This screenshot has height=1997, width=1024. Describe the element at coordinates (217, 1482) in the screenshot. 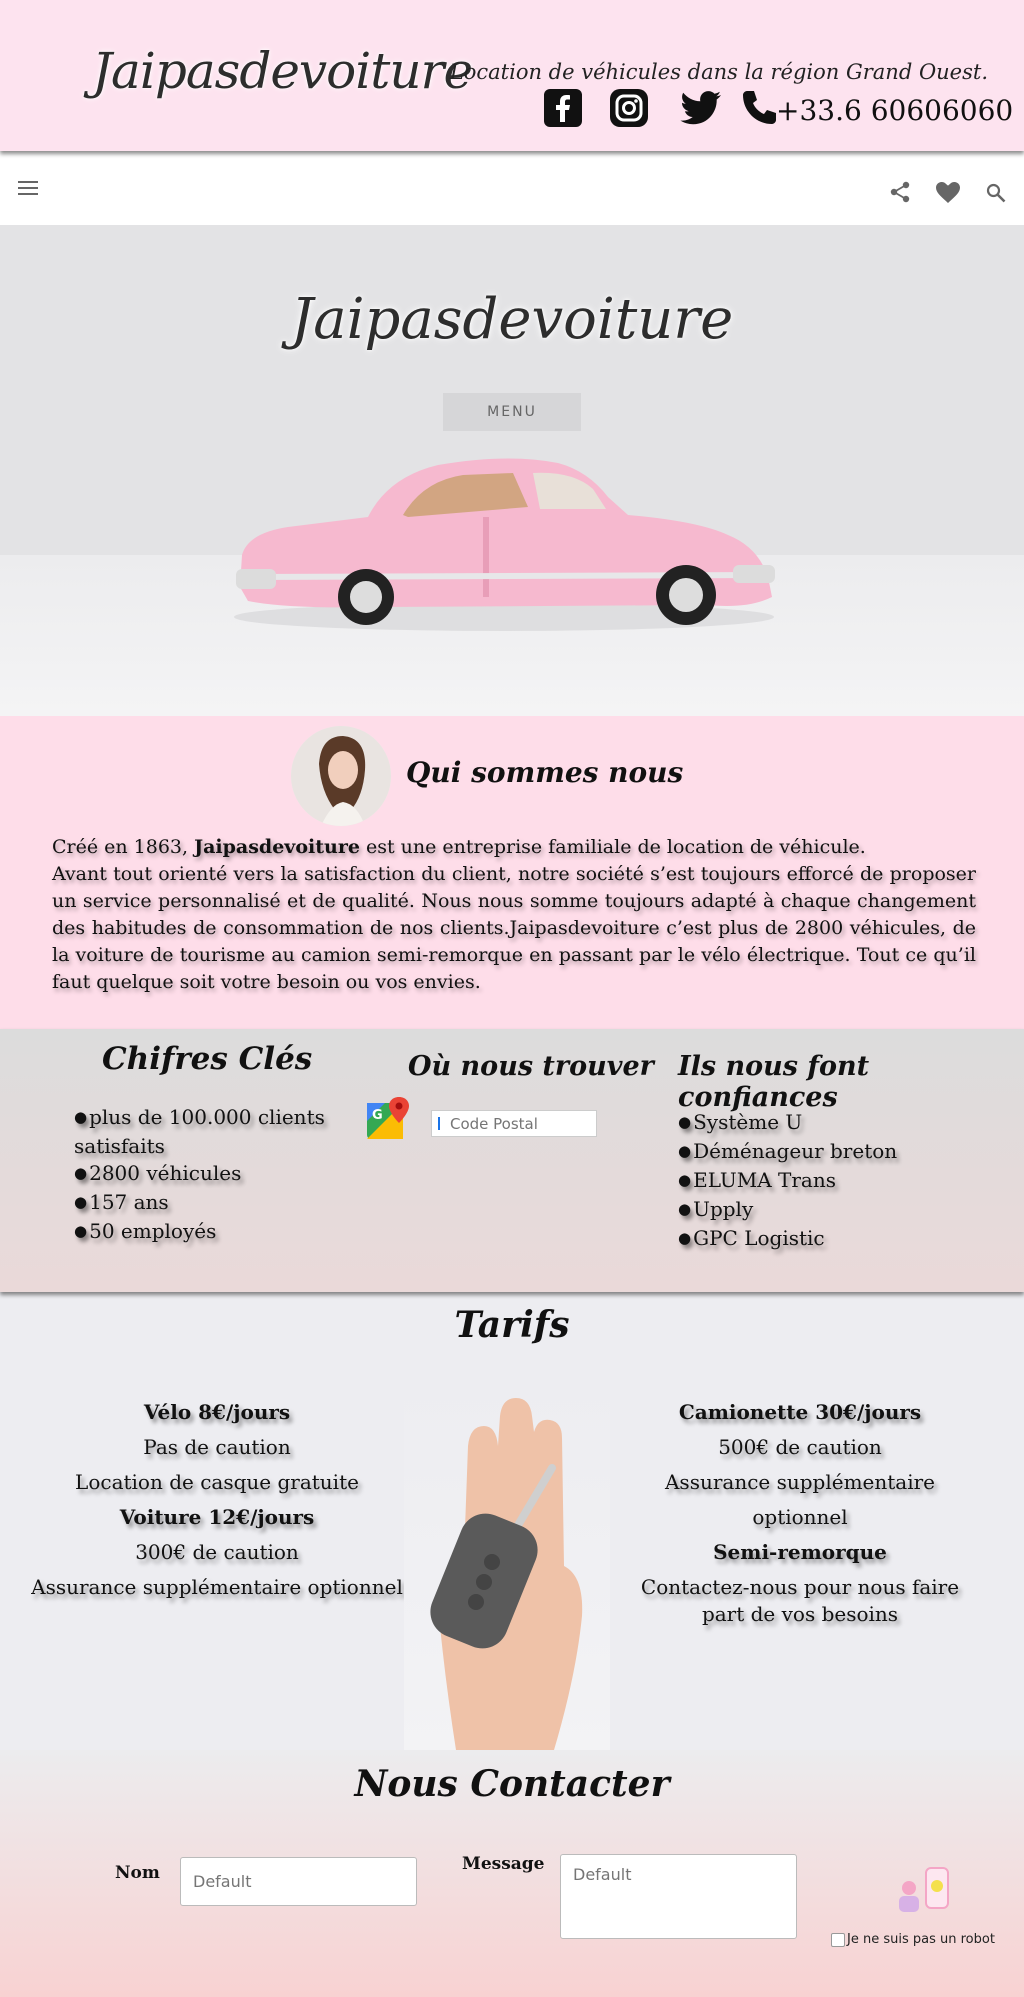

I see `tarif-line: Location de casque gratuite` at that location.